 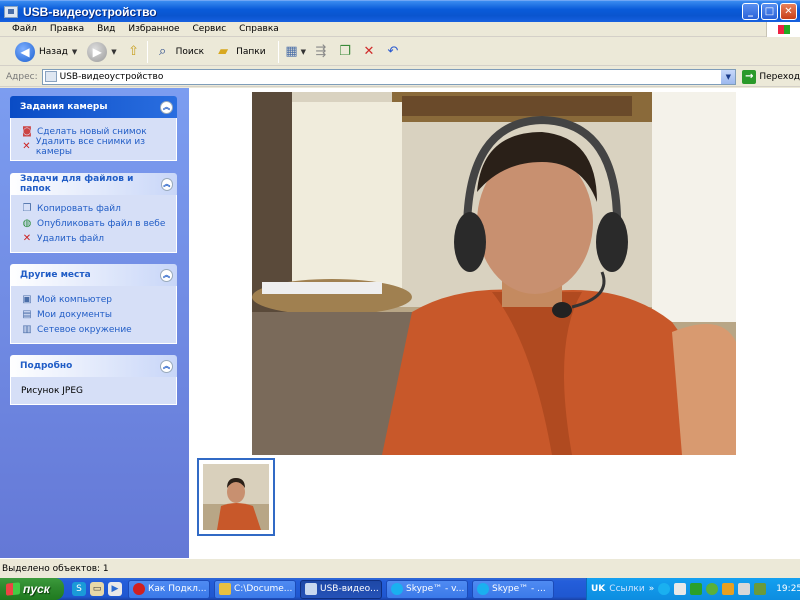 What do you see at coordinates (788, 11) in the screenshot?
I see `close-button: ✕` at bounding box center [788, 11].